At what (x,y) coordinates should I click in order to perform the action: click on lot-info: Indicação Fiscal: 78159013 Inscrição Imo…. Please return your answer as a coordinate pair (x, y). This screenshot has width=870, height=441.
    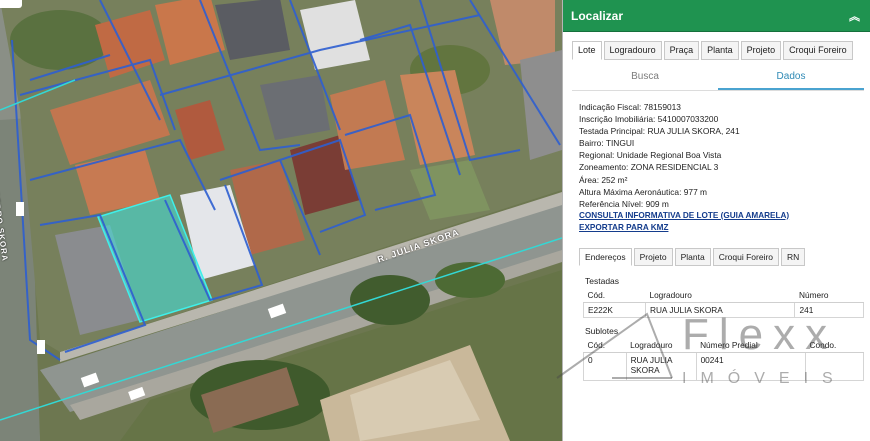
    Looking at the image, I should click on (723, 167).